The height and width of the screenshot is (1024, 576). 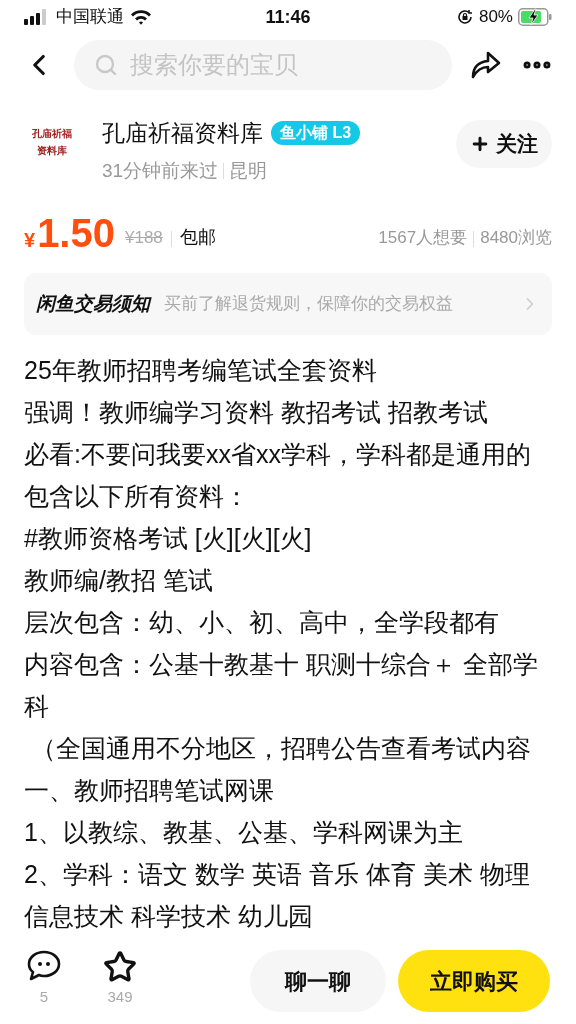 I want to click on description-line: 层次包含：幼、小、初、高中，全学段都有, so click(x=262, y=622).